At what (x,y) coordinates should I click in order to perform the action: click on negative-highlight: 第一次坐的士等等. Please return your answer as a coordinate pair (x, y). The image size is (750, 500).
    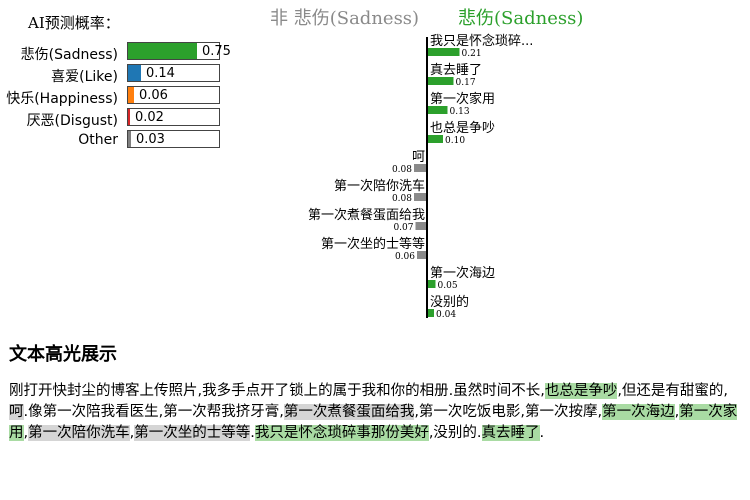
    Looking at the image, I should click on (192, 433).